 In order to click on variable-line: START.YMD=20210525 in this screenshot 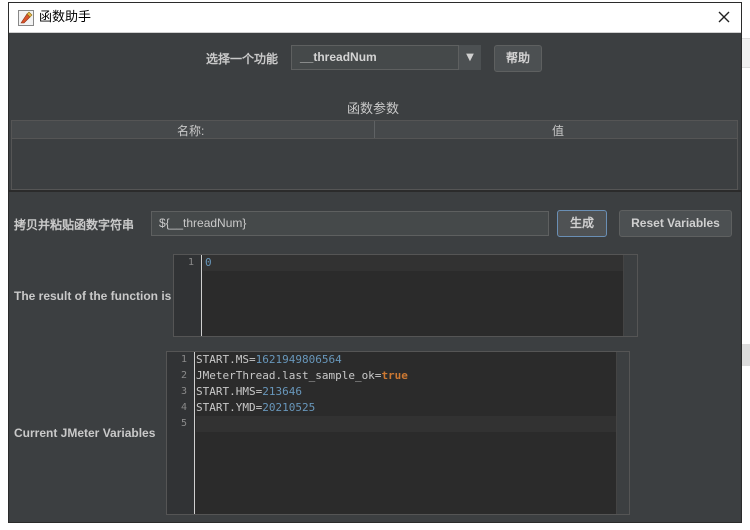, I will do `click(255, 408)`.